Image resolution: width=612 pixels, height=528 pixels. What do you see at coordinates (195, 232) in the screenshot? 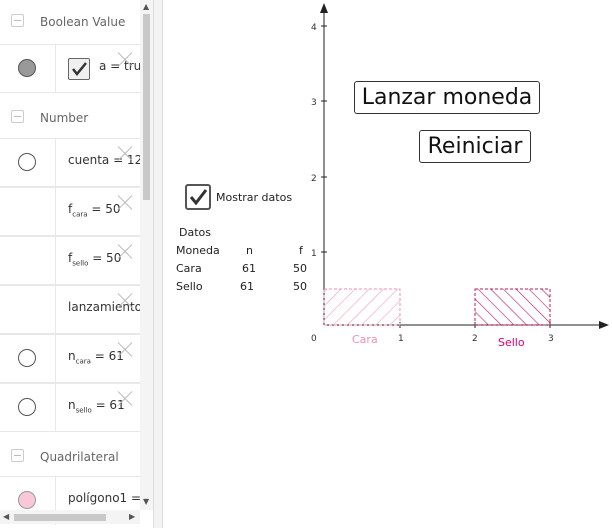
I see `table-title: Datos` at bounding box center [195, 232].